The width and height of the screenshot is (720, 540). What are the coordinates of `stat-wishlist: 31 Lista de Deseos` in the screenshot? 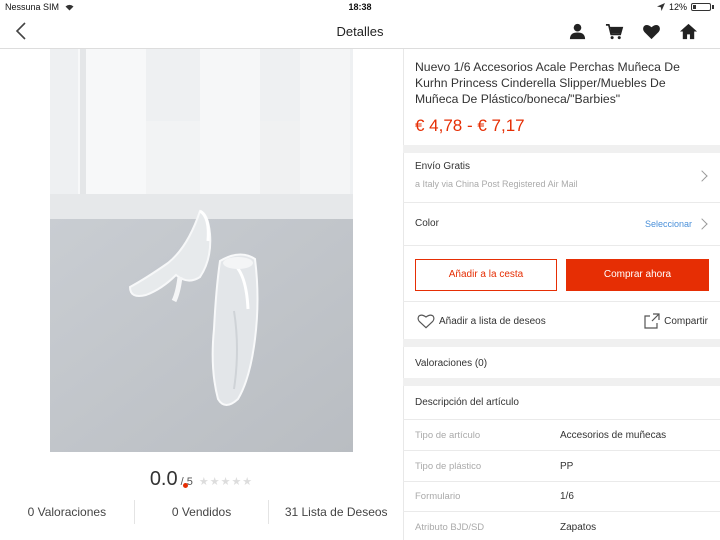 It's located at (336, 512).